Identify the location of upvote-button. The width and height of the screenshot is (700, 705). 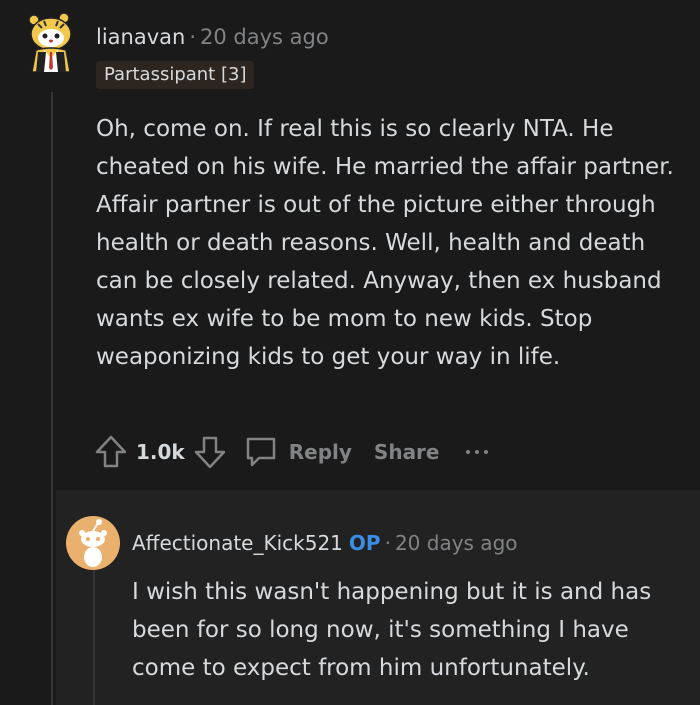
(111, 452).